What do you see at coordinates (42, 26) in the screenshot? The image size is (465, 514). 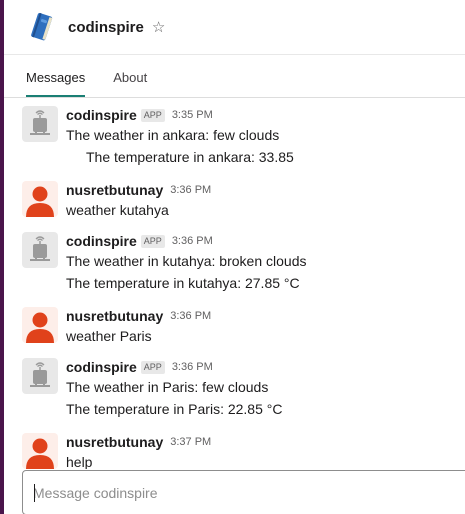 I see `notebook-icon` at bounding box center [42, 26].